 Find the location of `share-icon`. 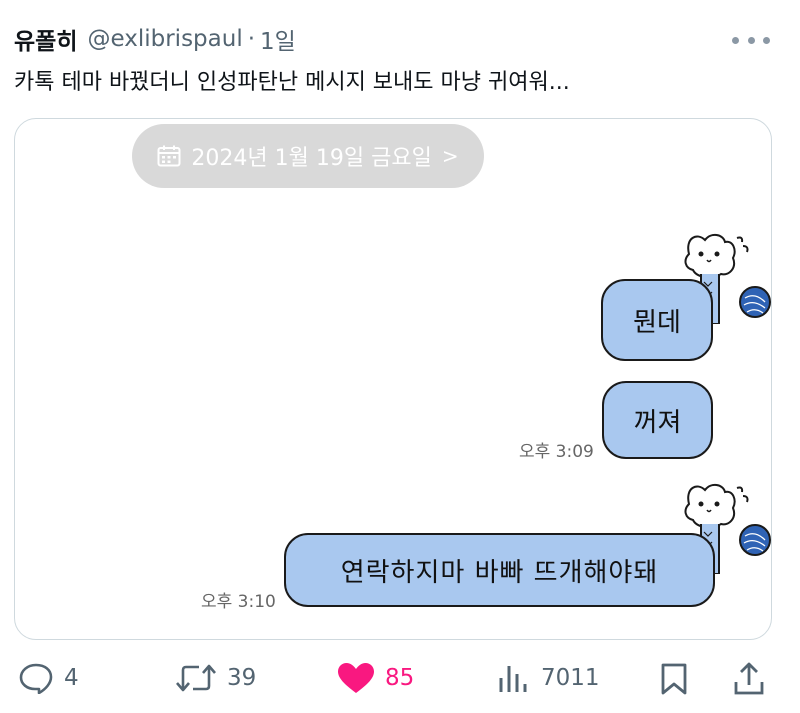

share-icon is located at coordinates (749, 678).